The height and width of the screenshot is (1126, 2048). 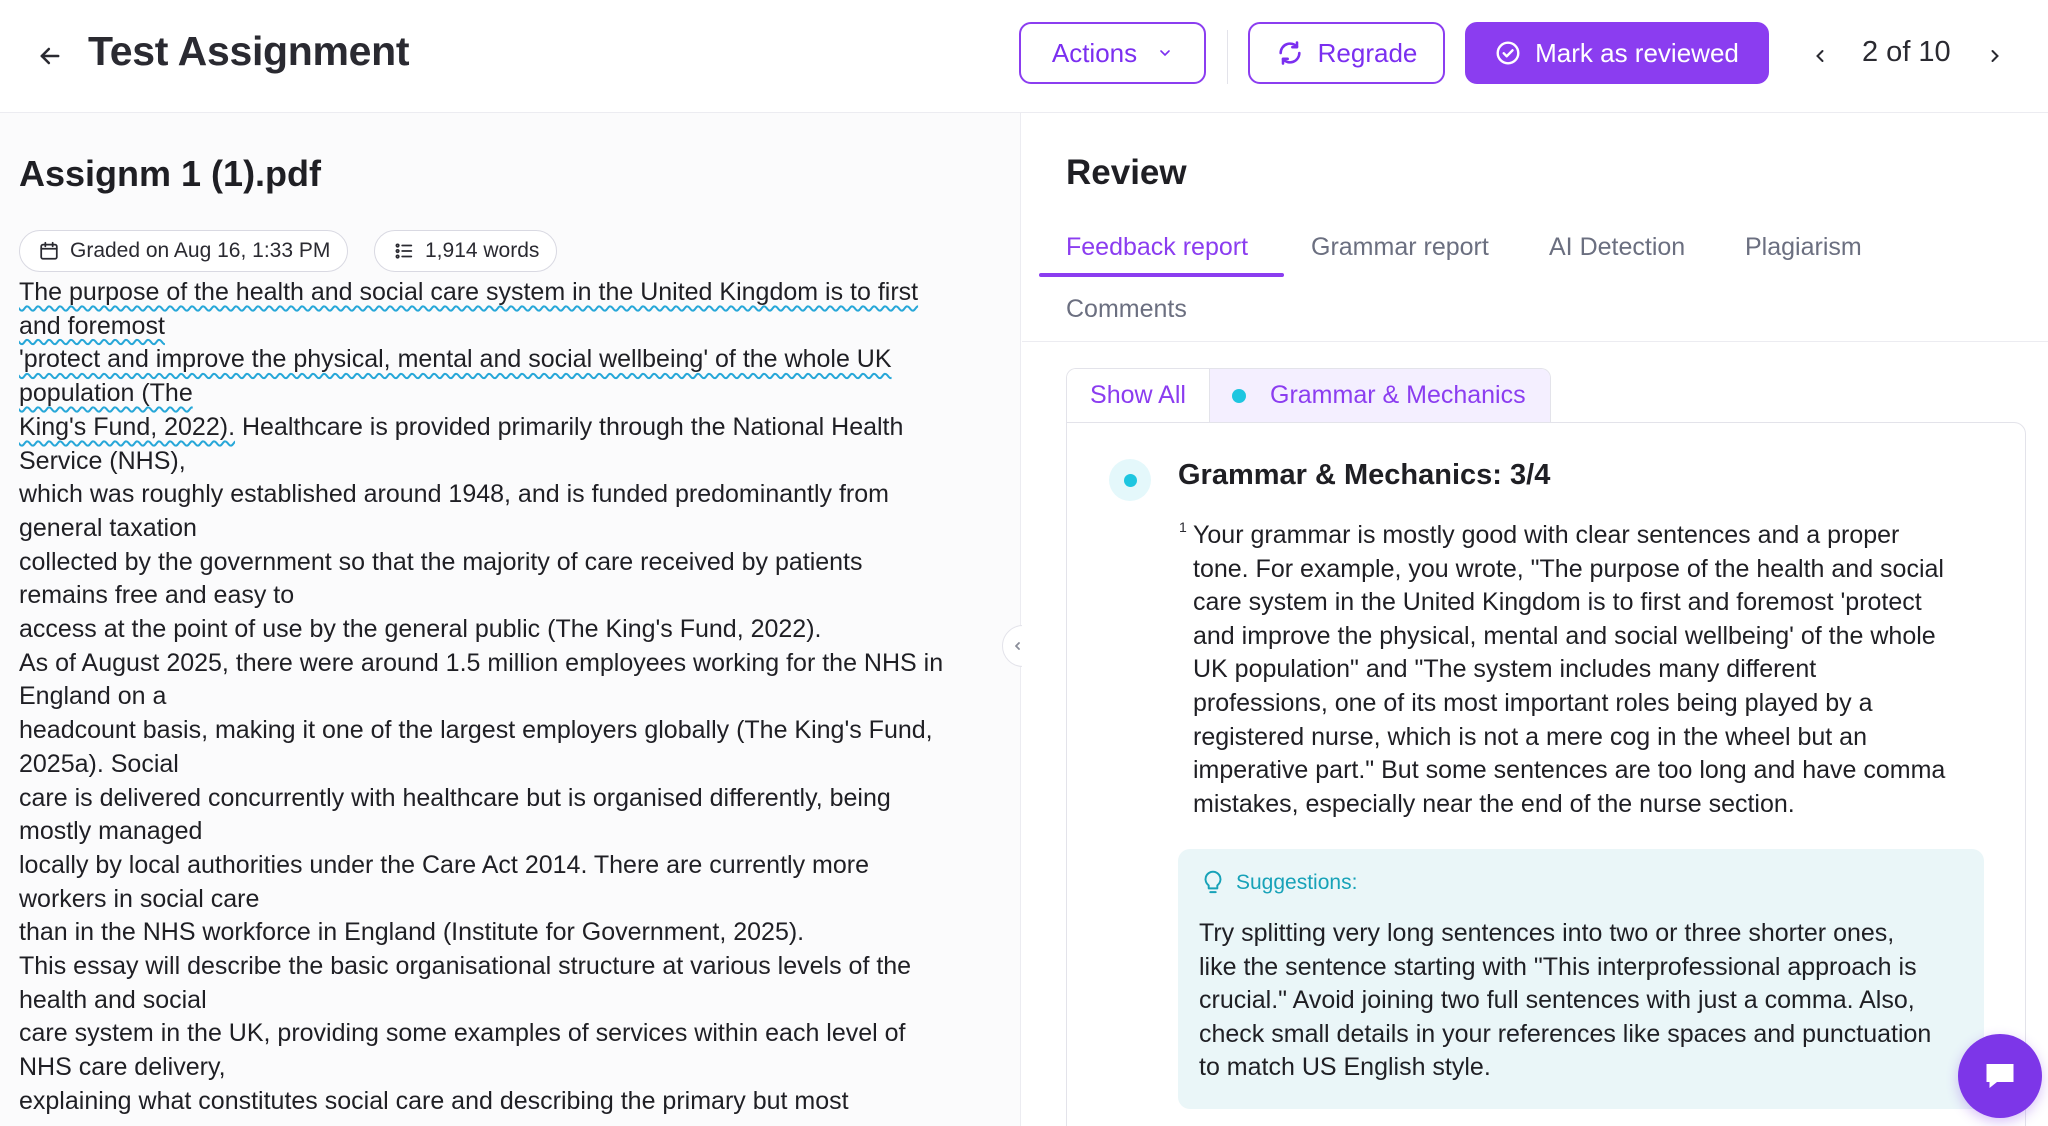 I want to click on tabs-divider, so click(x=1535, y=341).